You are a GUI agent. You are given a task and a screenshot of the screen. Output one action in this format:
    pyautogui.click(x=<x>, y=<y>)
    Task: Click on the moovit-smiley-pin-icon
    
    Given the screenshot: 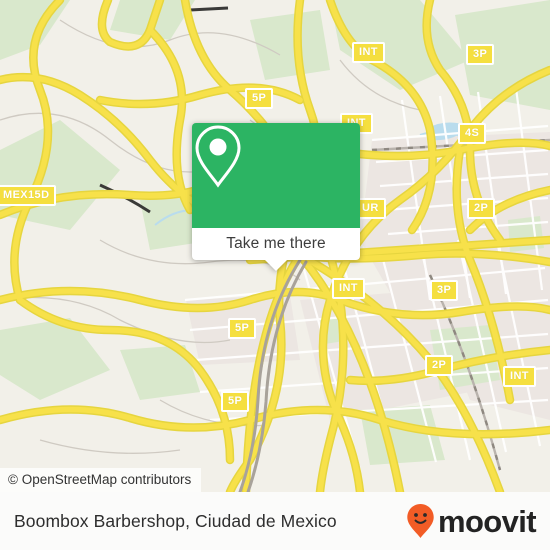 What is the action you would take?
    pyautogui.click(x=420, y=521)
    